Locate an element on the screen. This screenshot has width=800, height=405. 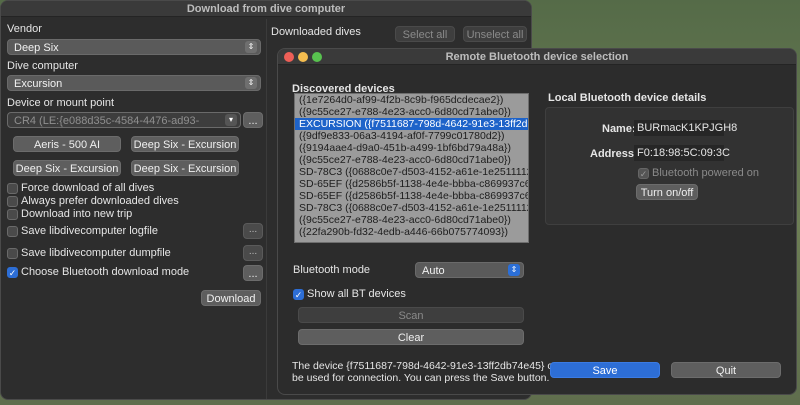
quit-button: Quit is located at coordinates (726, 370).